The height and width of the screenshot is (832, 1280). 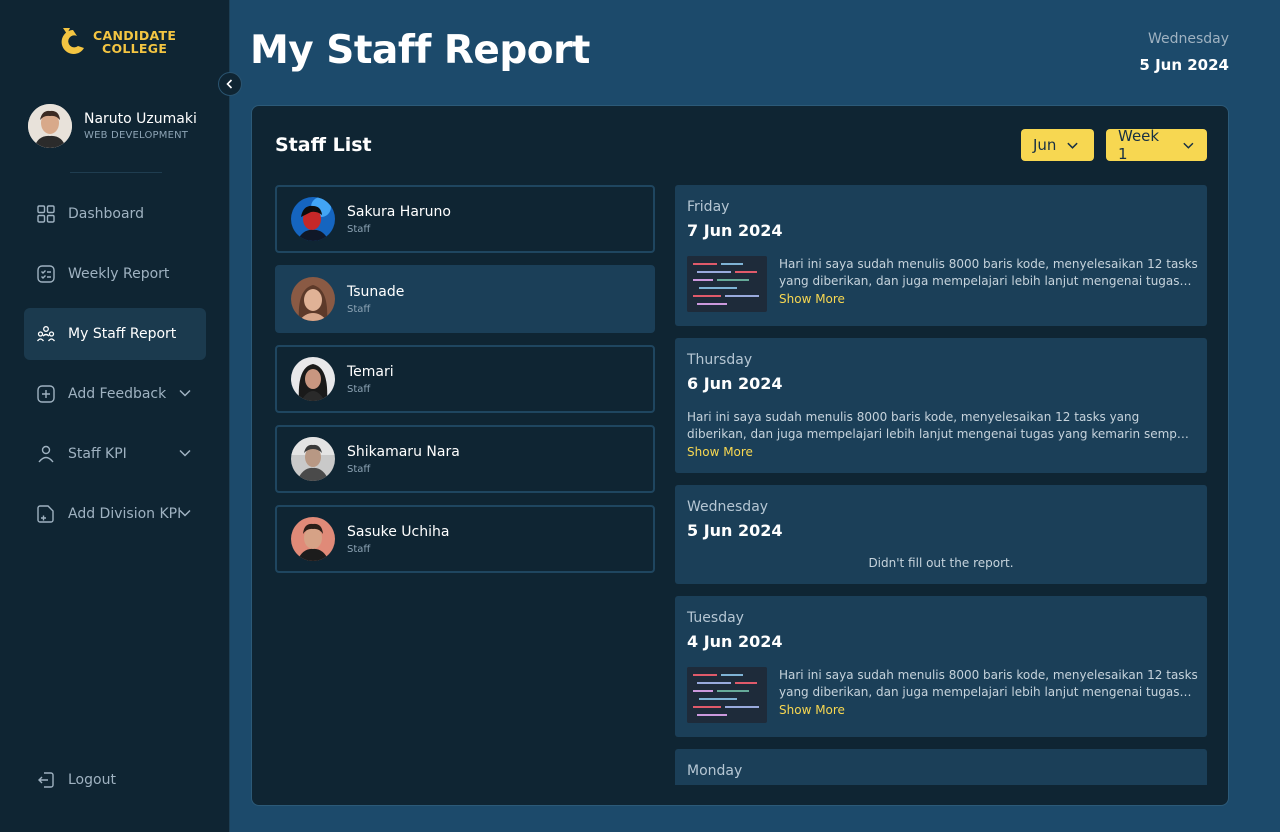 What do you see at coordinates (72, 41) in the screenshot?
I see `candidate-college-logo-icon` at bounding box center [72, 41].